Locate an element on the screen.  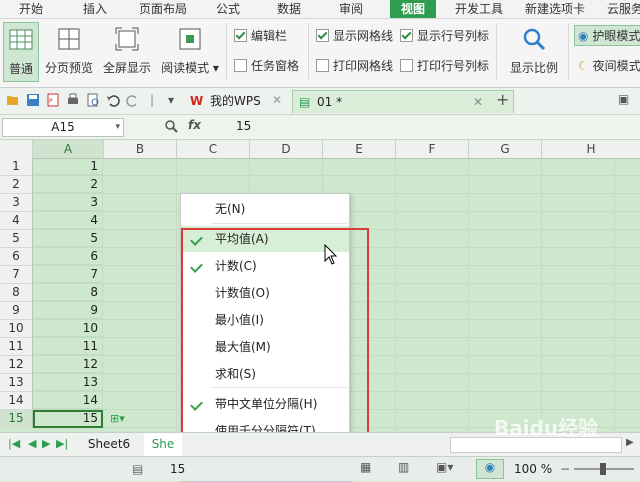
tab-review: 审阅 is located at coordinates (351, 9).